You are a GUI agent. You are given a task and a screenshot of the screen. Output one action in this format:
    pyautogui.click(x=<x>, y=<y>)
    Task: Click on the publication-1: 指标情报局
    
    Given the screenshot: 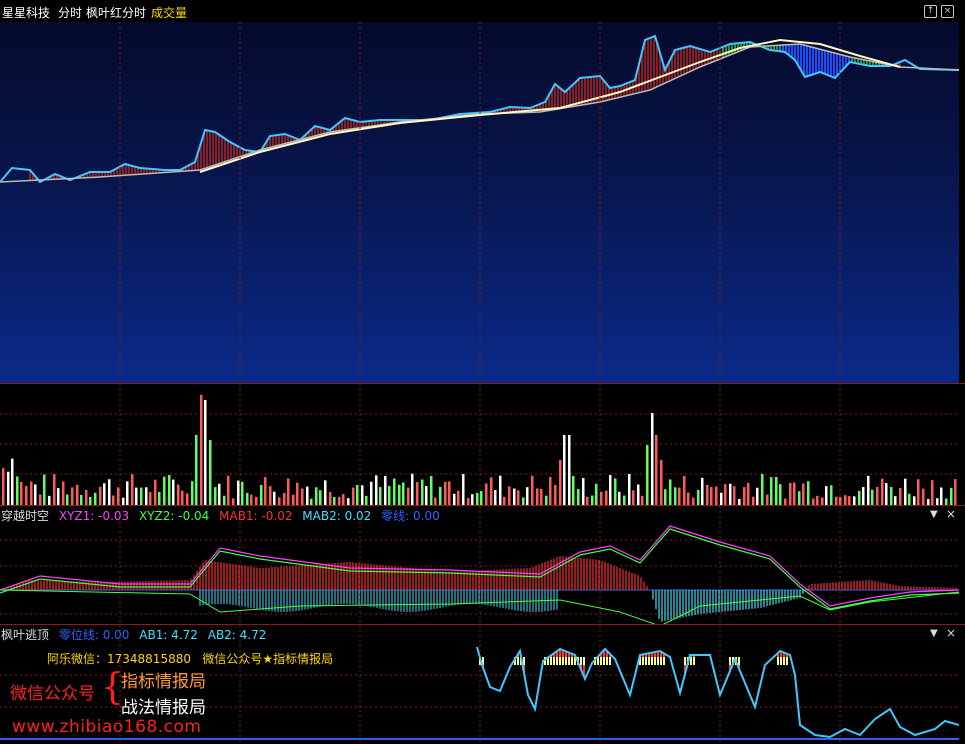 What is the action you would take?
    pyautogui.click(x=163, y=682)
    